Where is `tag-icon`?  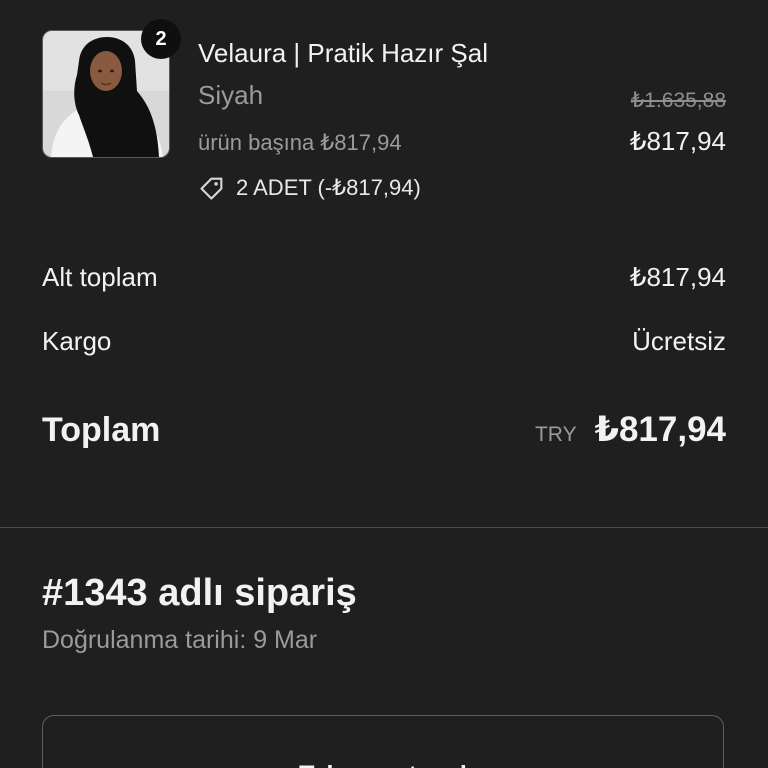
tag-icon is located at coordinates (212, 188).